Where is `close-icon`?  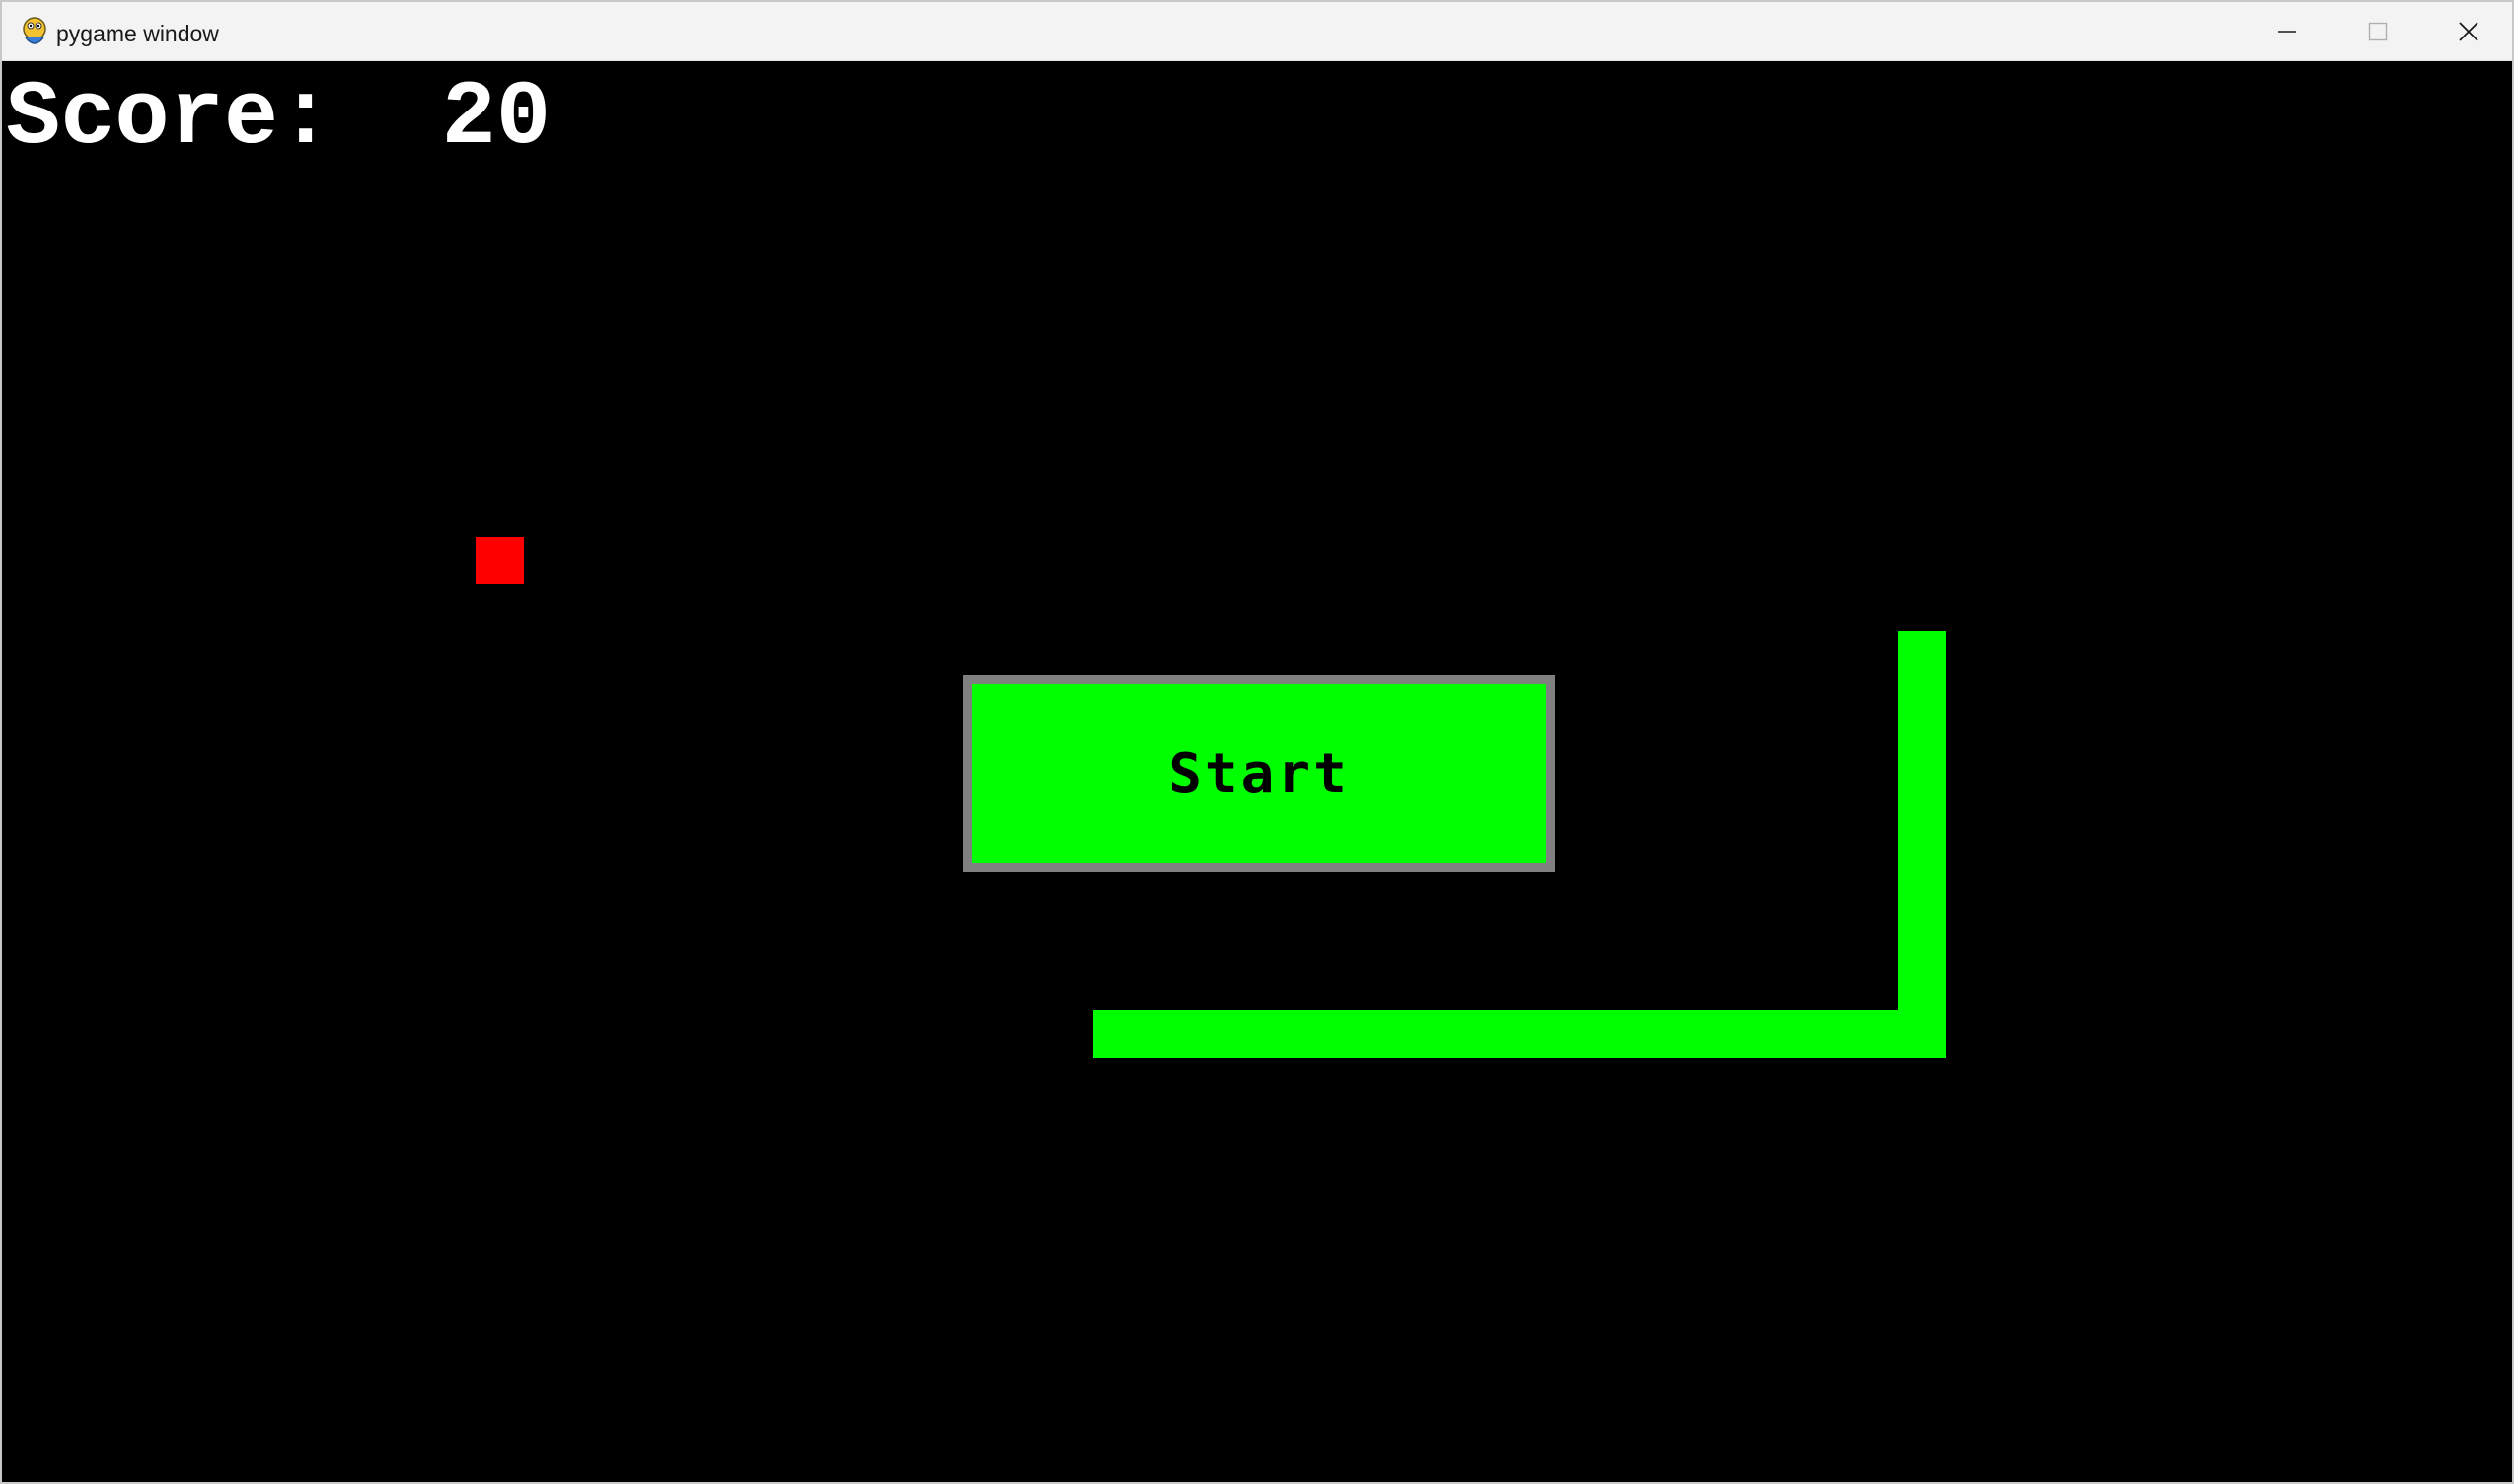 close-icon is located at coordinates (2468, 31).